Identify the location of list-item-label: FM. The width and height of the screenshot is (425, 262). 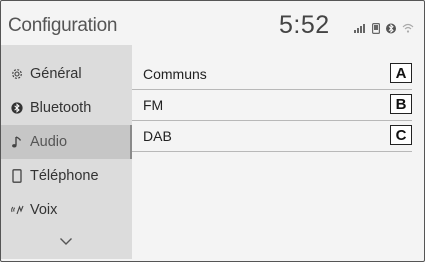
(153, 105).